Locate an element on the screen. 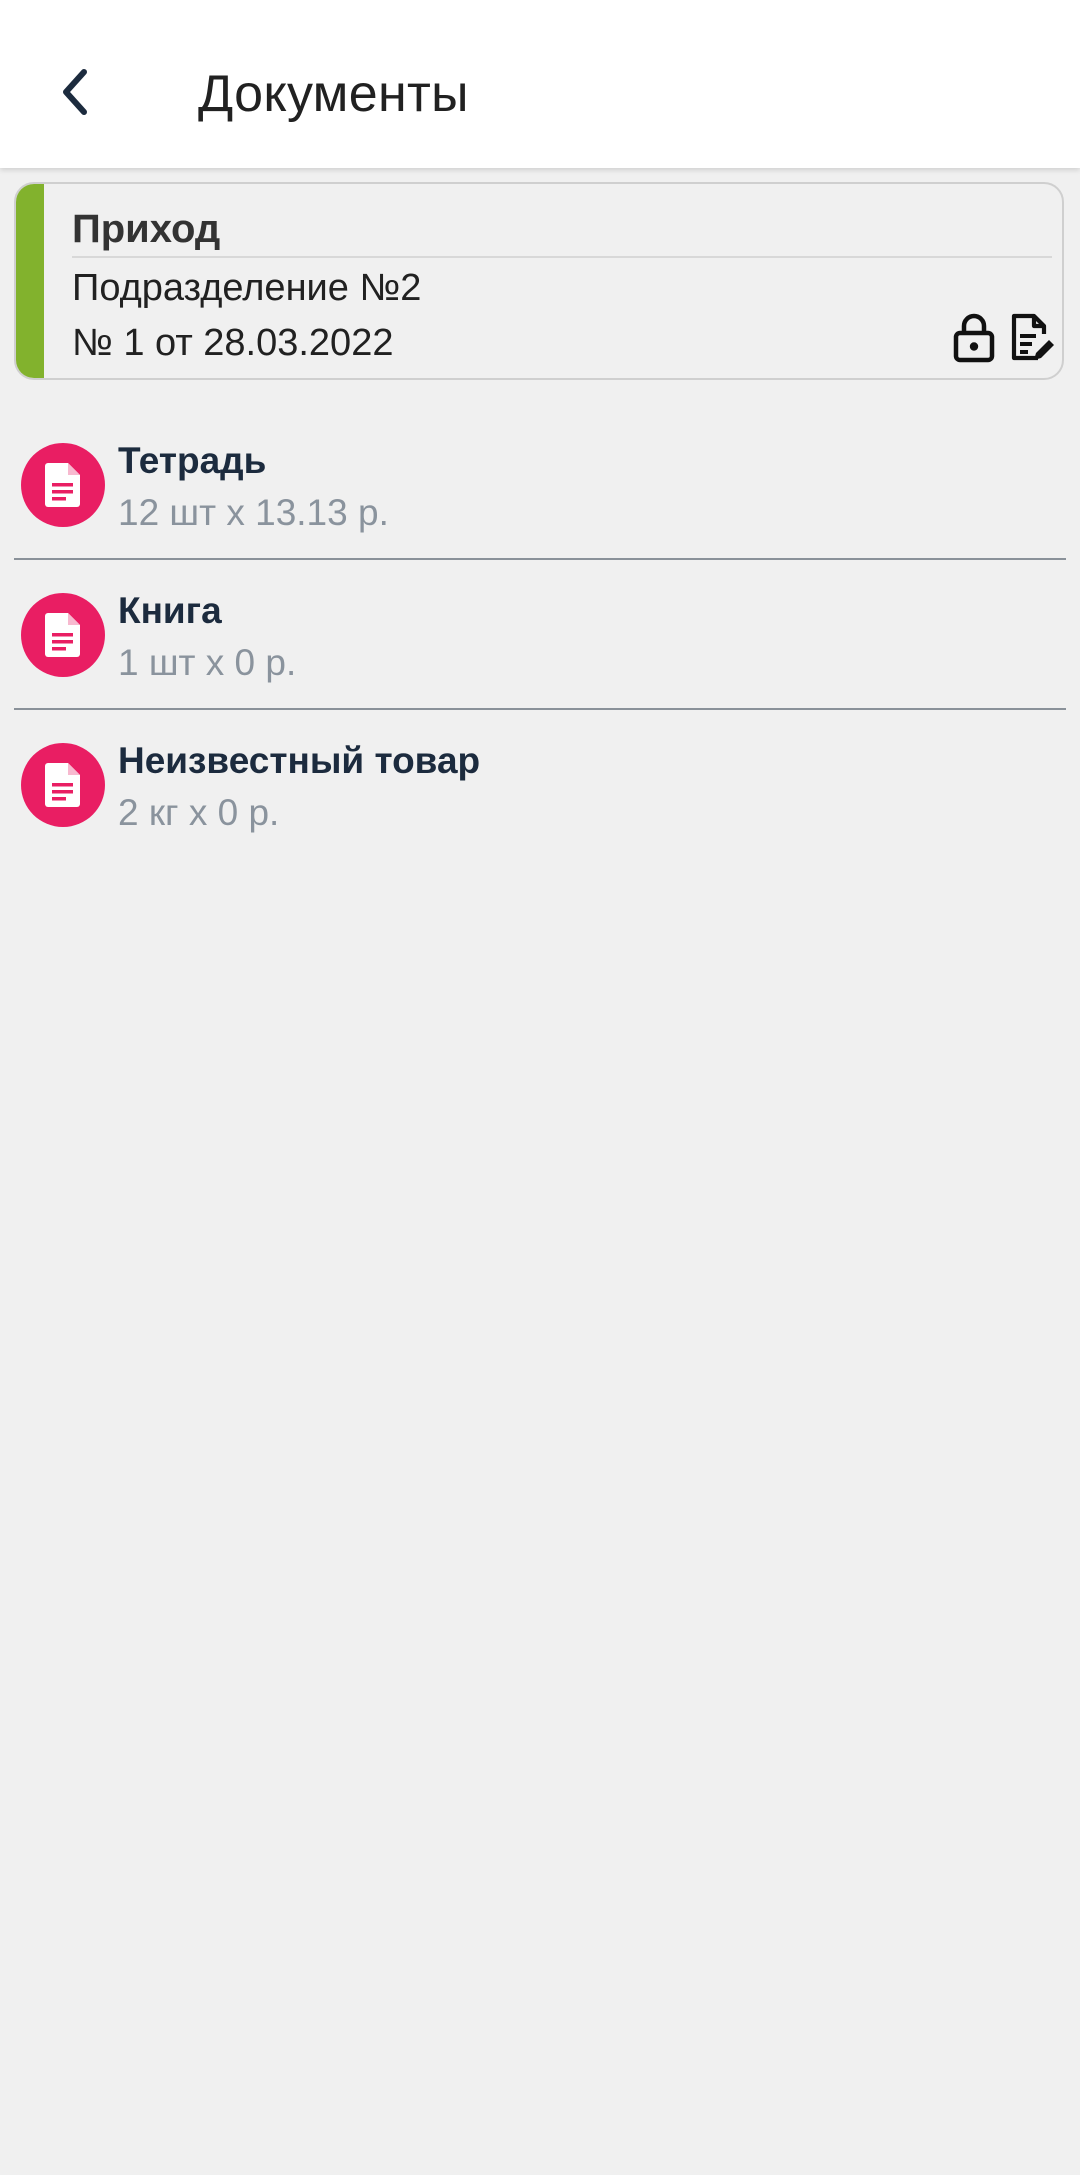 The image size is (1080, 2175). chevron-left-icon is located at coordinates (75, 92).